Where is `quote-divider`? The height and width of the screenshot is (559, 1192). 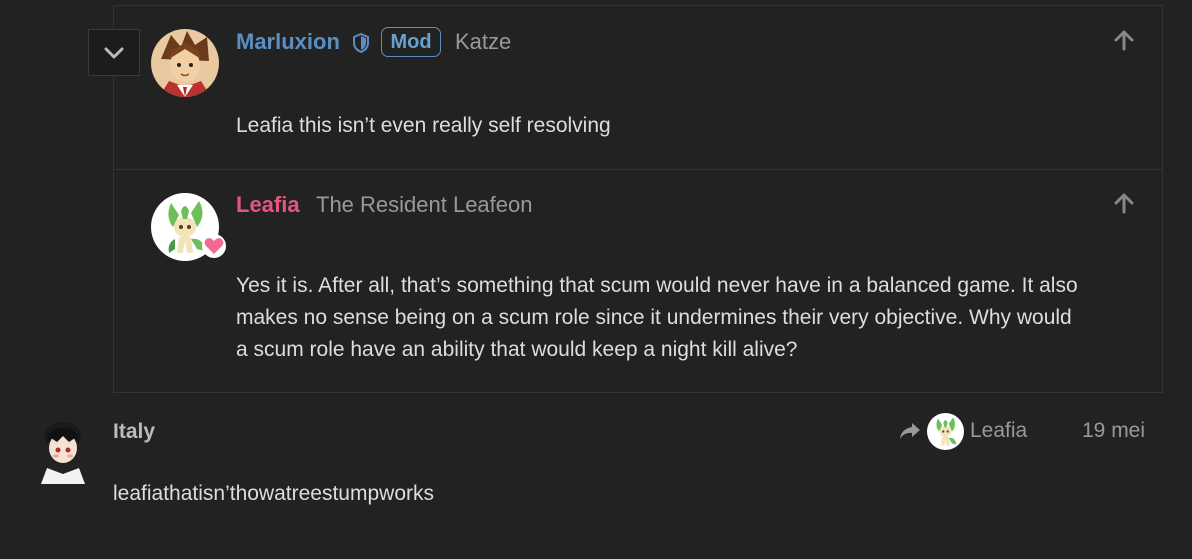
quote-divider is located at coordinates (638, 169).